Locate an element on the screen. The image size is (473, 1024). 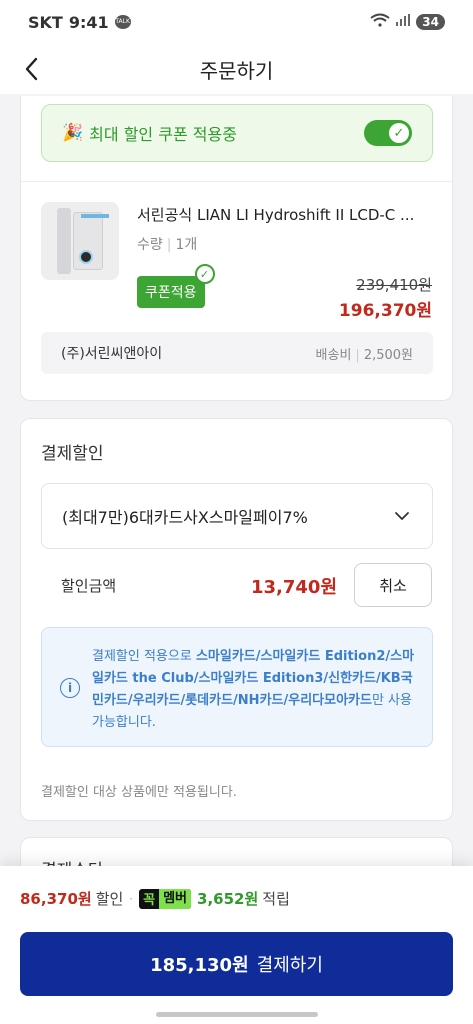
final-price: 196,370원 is located at coordinates (385, 311).